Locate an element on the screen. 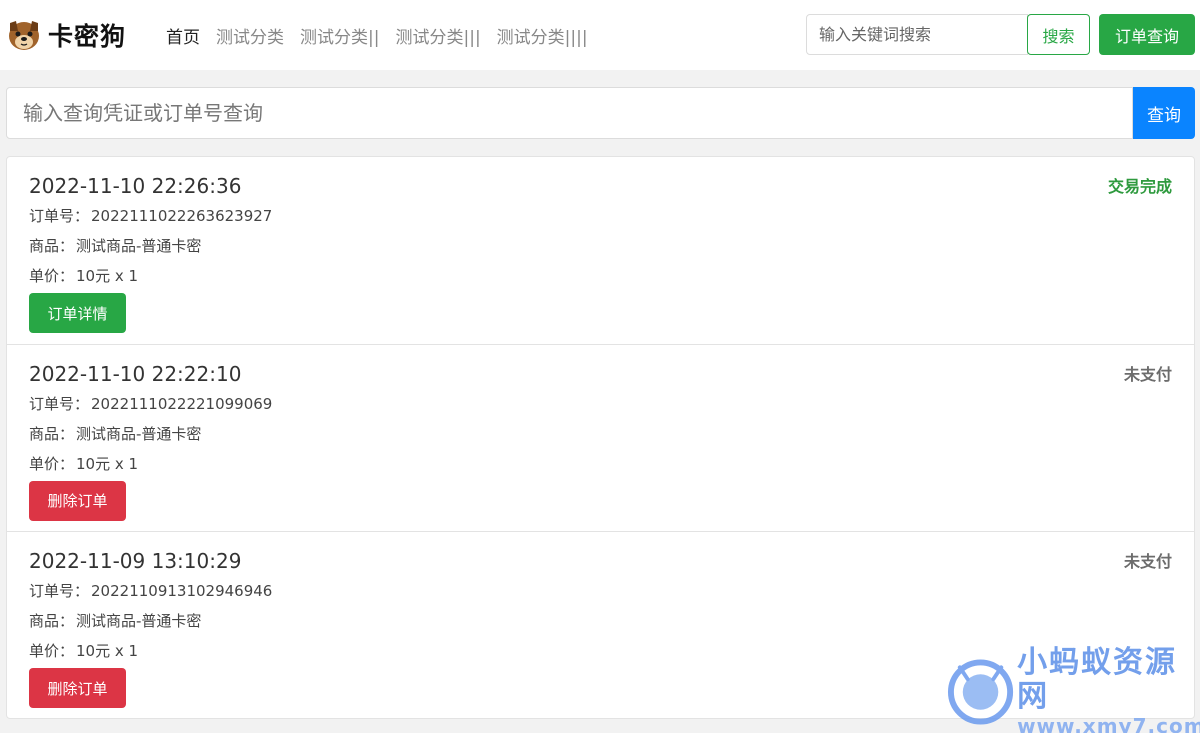 The image size is (1200, 733). brand-name: 卡密狗 is located at coordinates (87, 36).